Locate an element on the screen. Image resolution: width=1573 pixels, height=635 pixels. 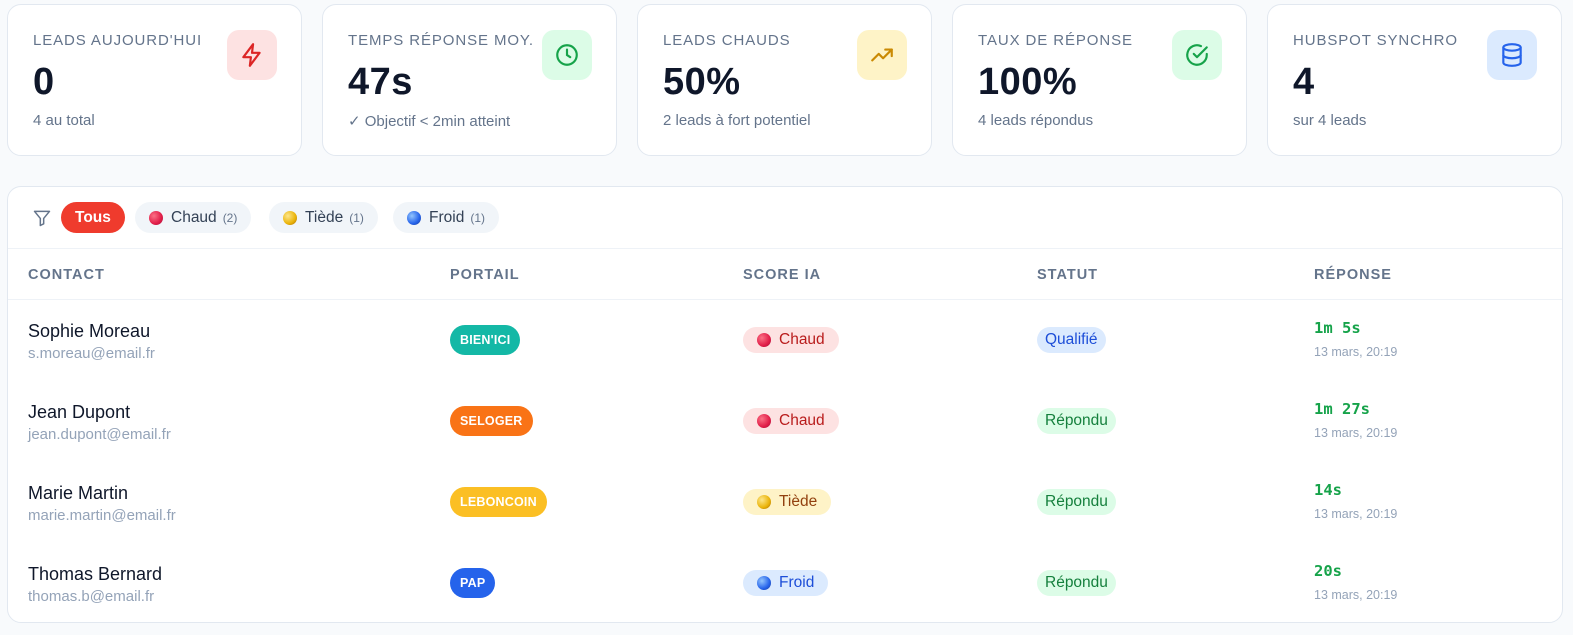
chip-label: Tous is located at coordinates (93, 217).